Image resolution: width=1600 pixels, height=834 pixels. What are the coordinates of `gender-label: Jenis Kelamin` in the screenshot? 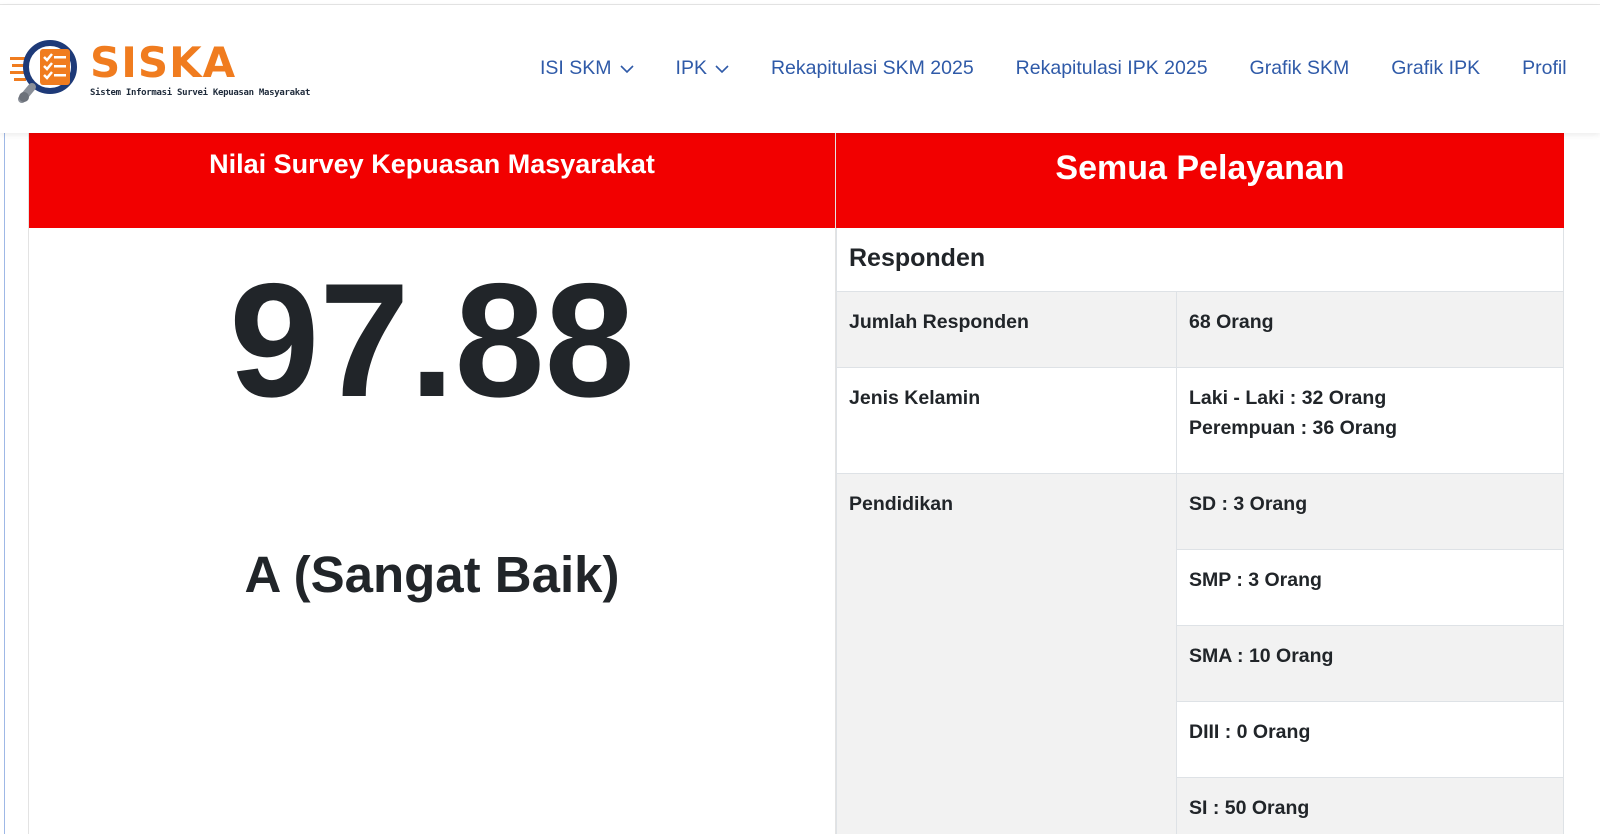 It's located at (1006, 420).